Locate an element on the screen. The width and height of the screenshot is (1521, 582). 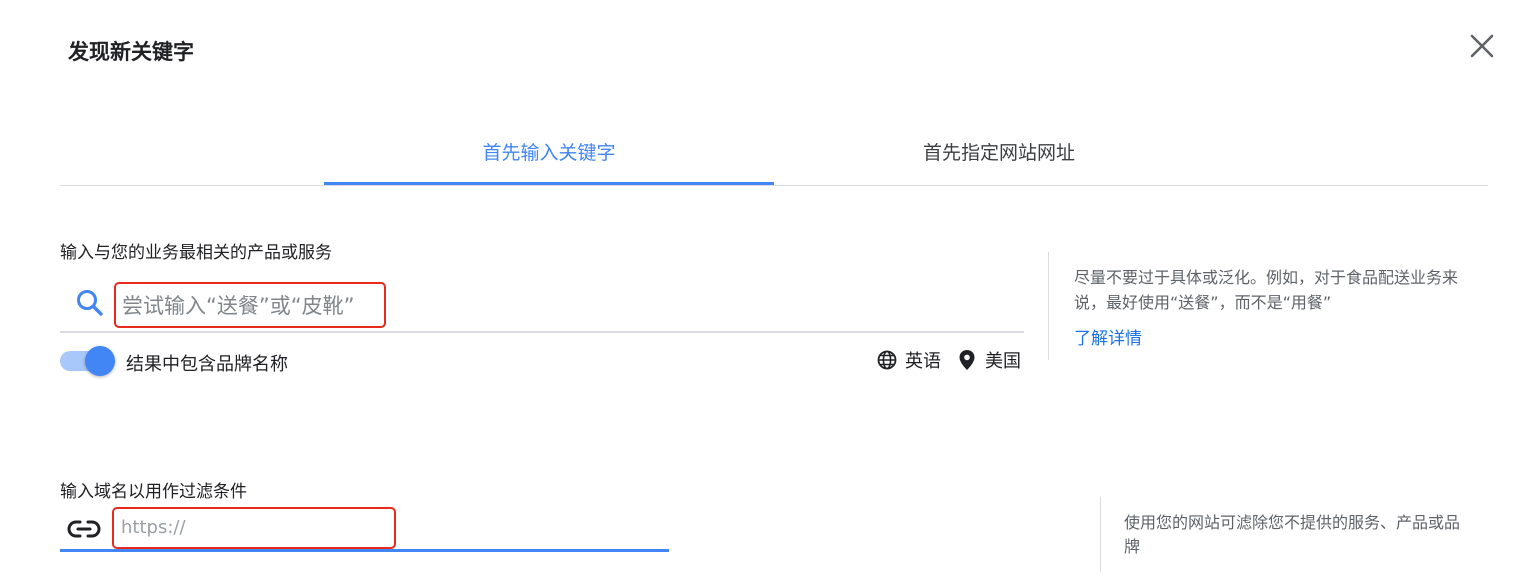
include-brands-toggle is located at coordinates (88, 361).